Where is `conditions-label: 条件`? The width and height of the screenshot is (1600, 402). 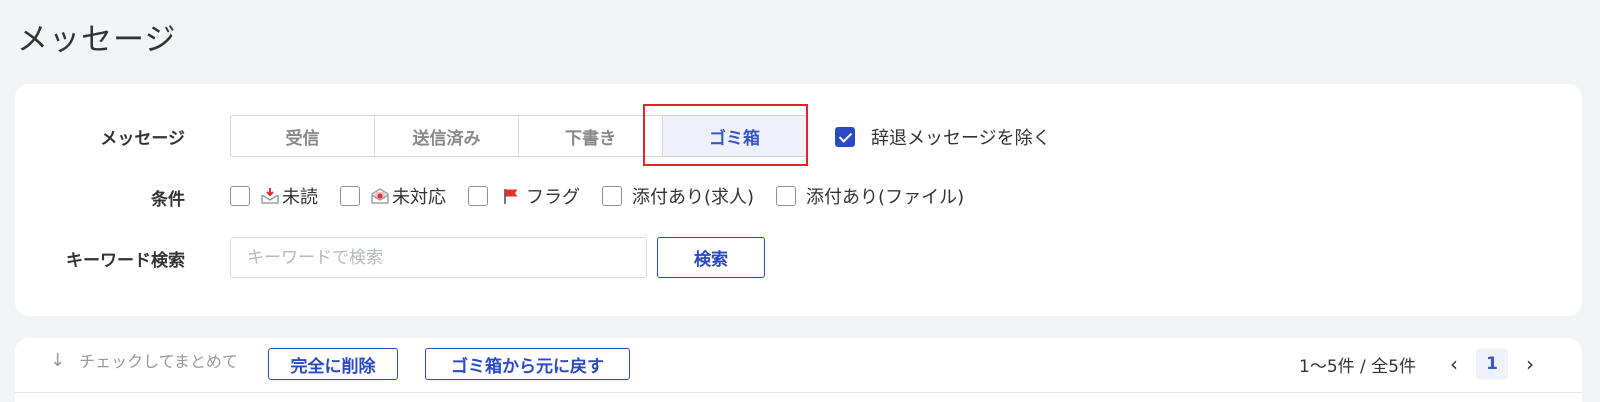 conditions-label: 条件 is located at coordinates (168, 200).